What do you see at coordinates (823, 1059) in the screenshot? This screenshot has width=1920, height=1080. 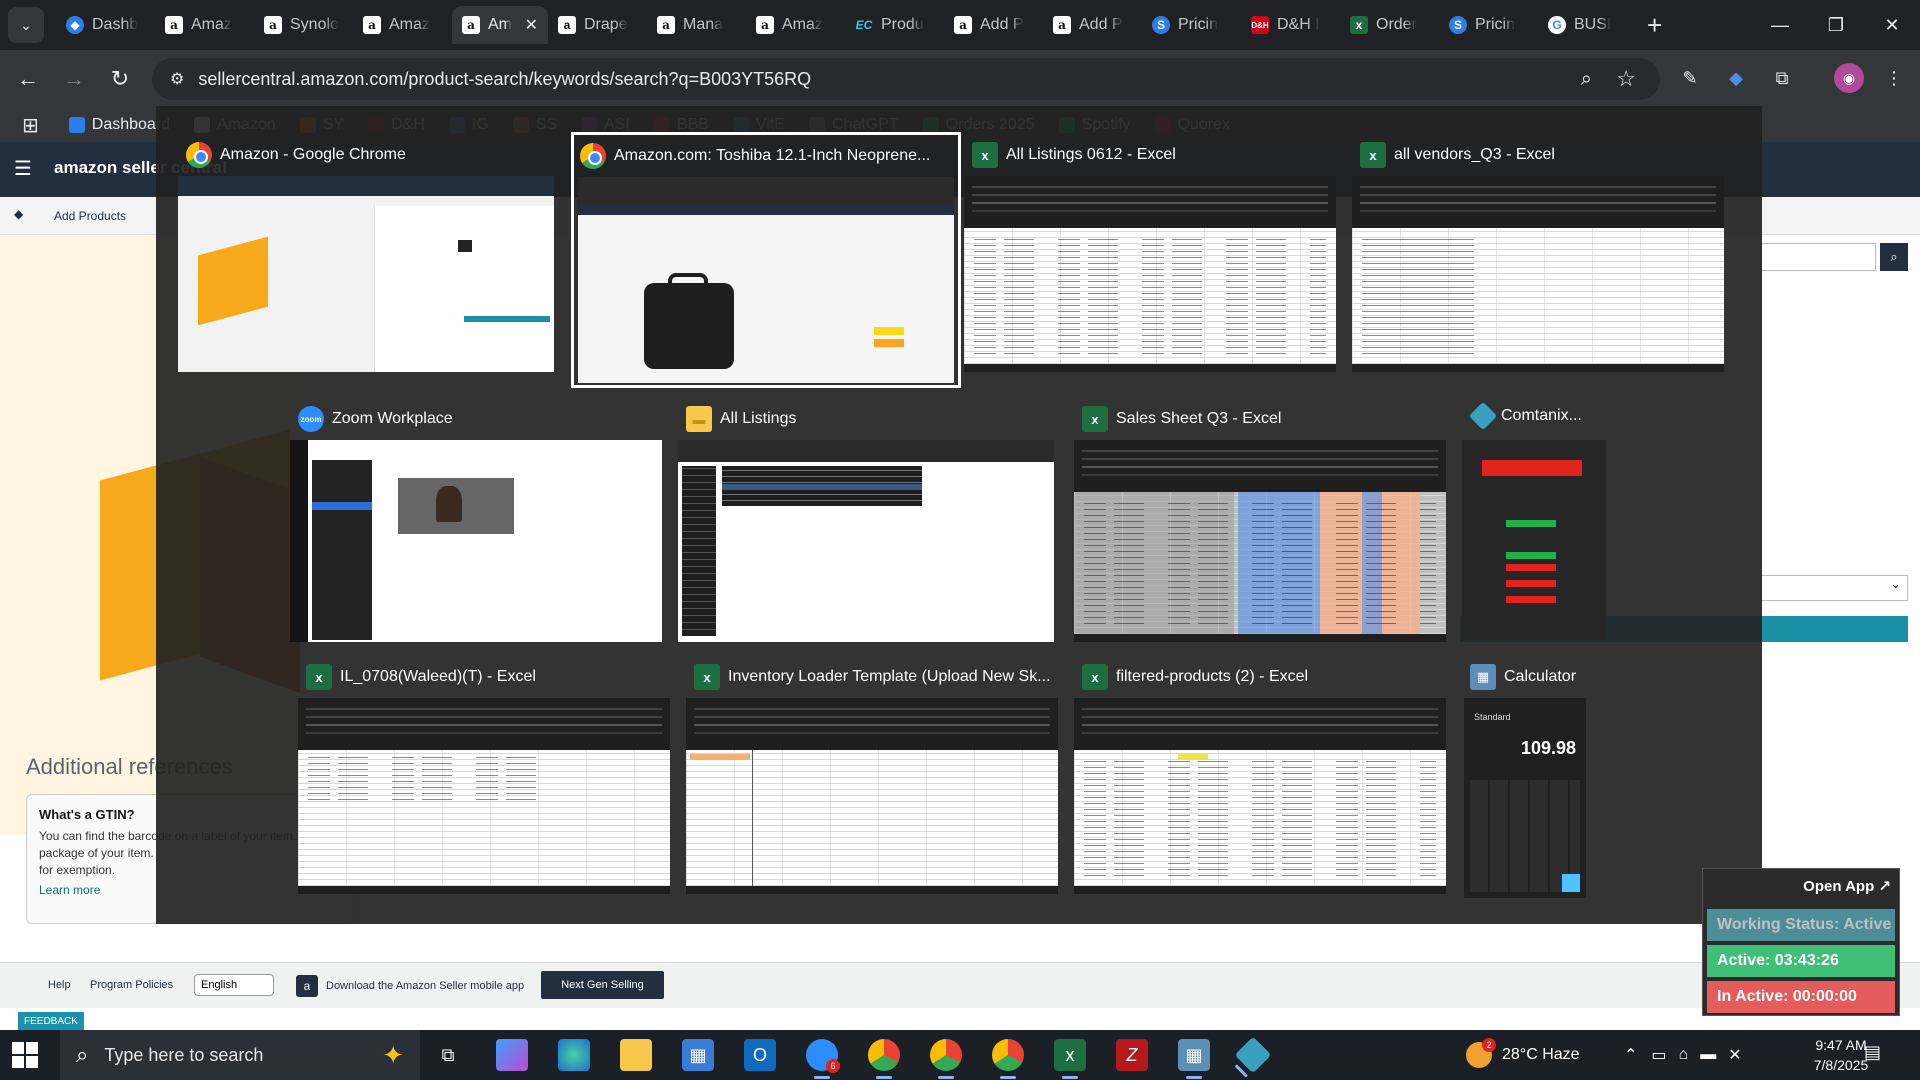 I see `zoom-taskbar-icon: 6` at bounding box center [823, 1059].